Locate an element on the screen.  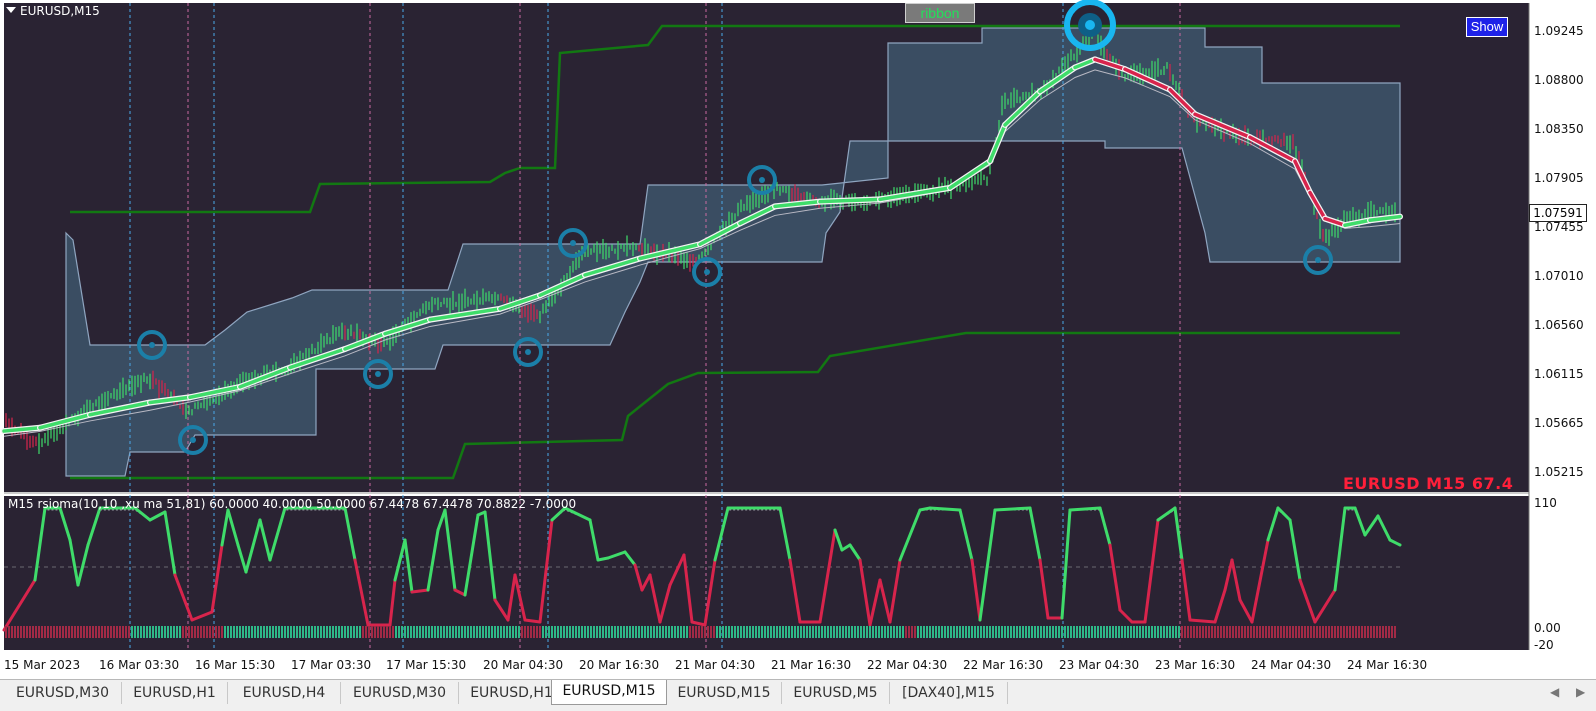
tab-eurusd-m5: EURUSD,M5 is located at coordinates (836, 693).